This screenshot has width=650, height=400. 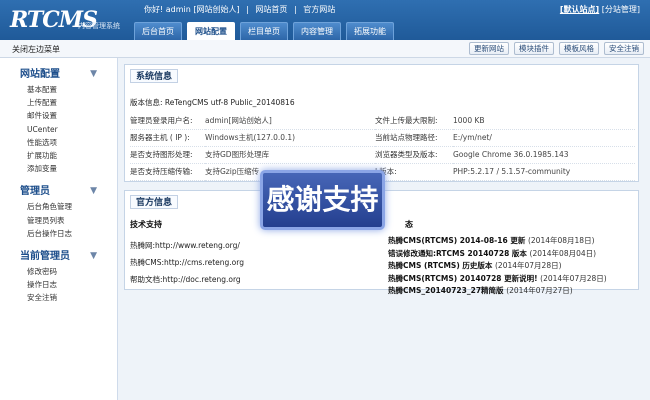 I want to click on news-heading: 态, so click(x=409, y=224).